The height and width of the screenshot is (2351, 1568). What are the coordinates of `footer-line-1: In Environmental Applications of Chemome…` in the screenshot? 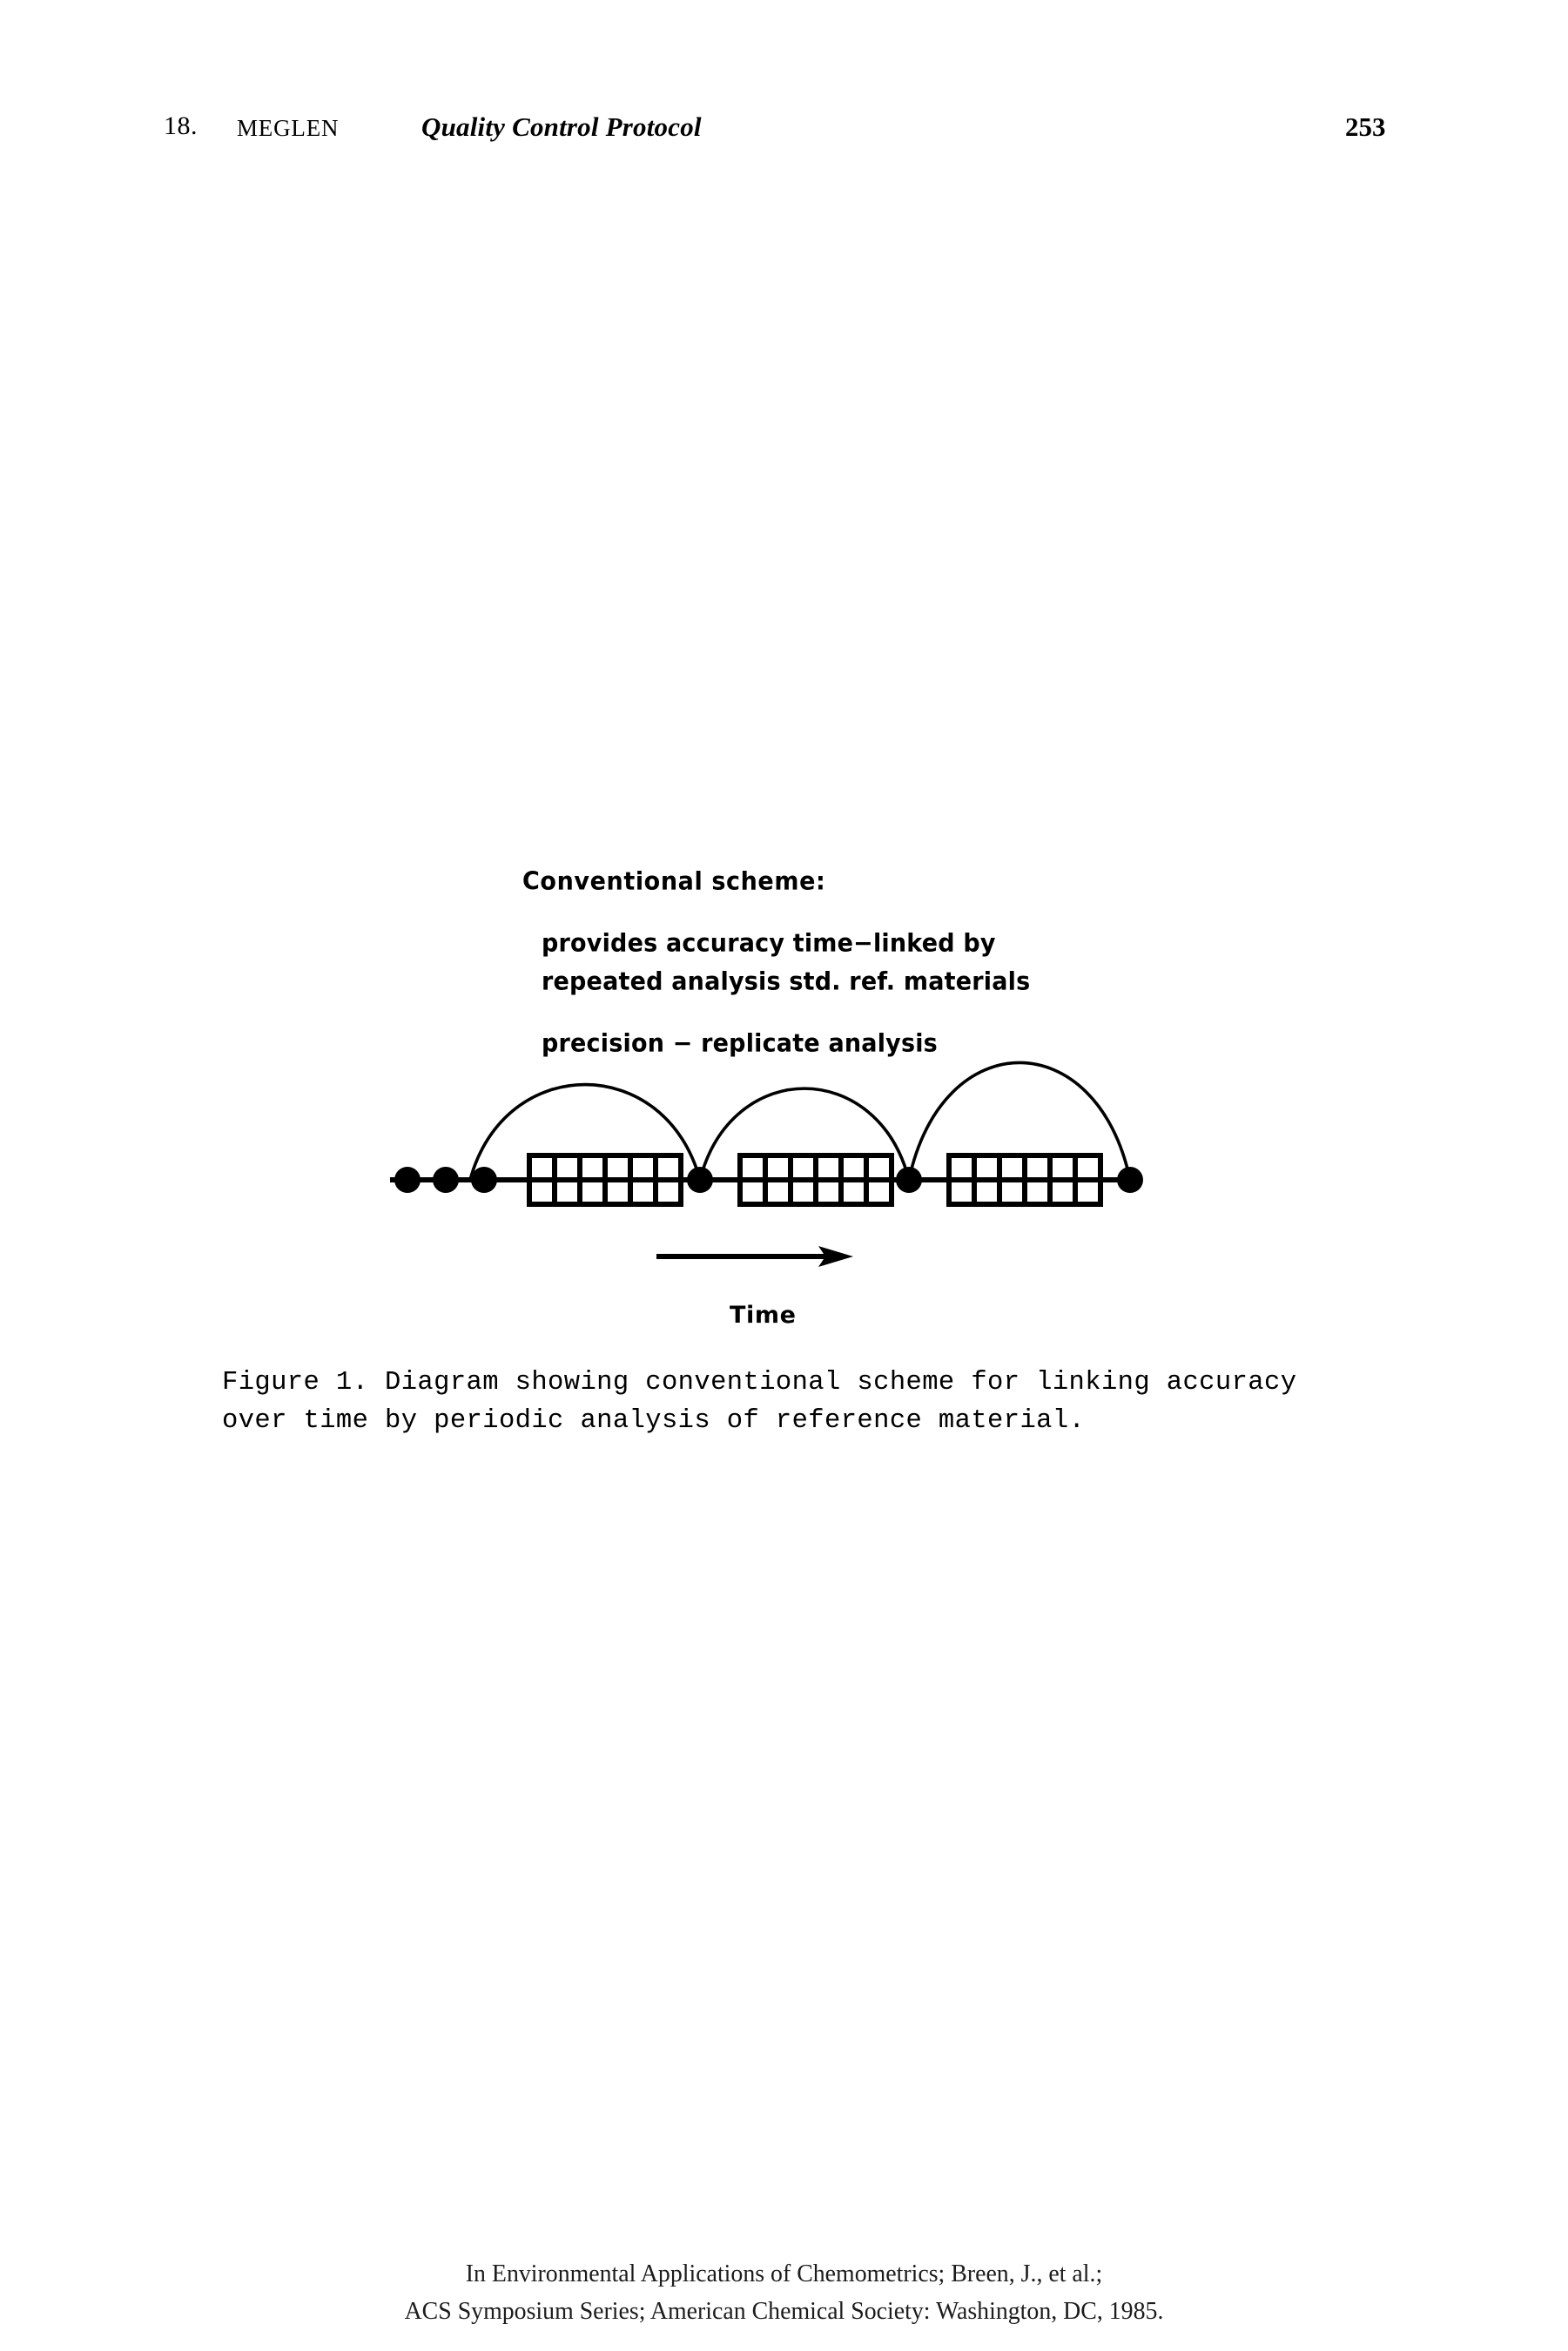 It's located at (784, 2273).